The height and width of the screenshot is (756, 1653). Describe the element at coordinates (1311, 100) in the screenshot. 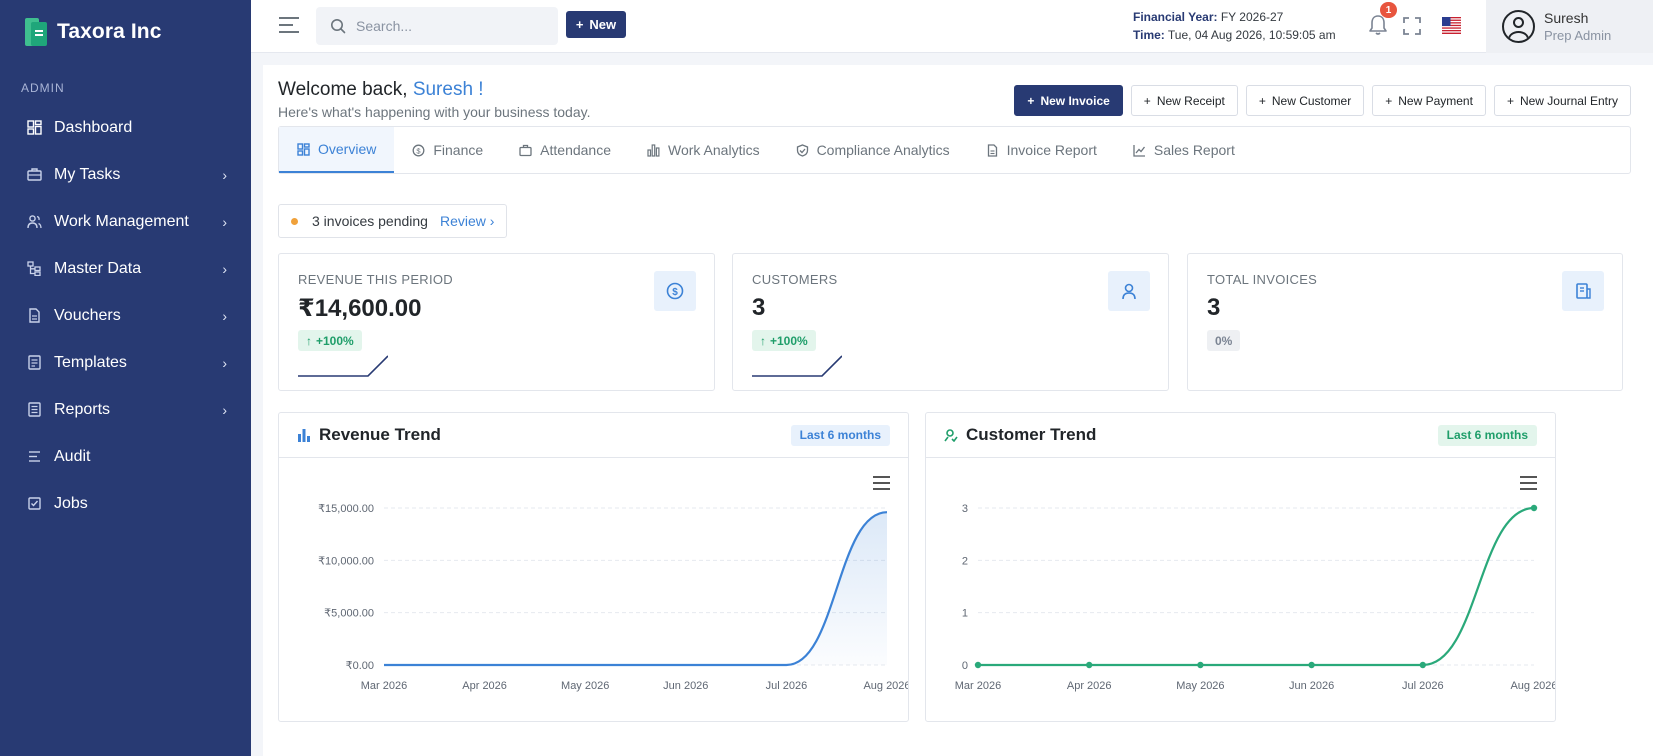

I see `action-label: New Customer` at that location.